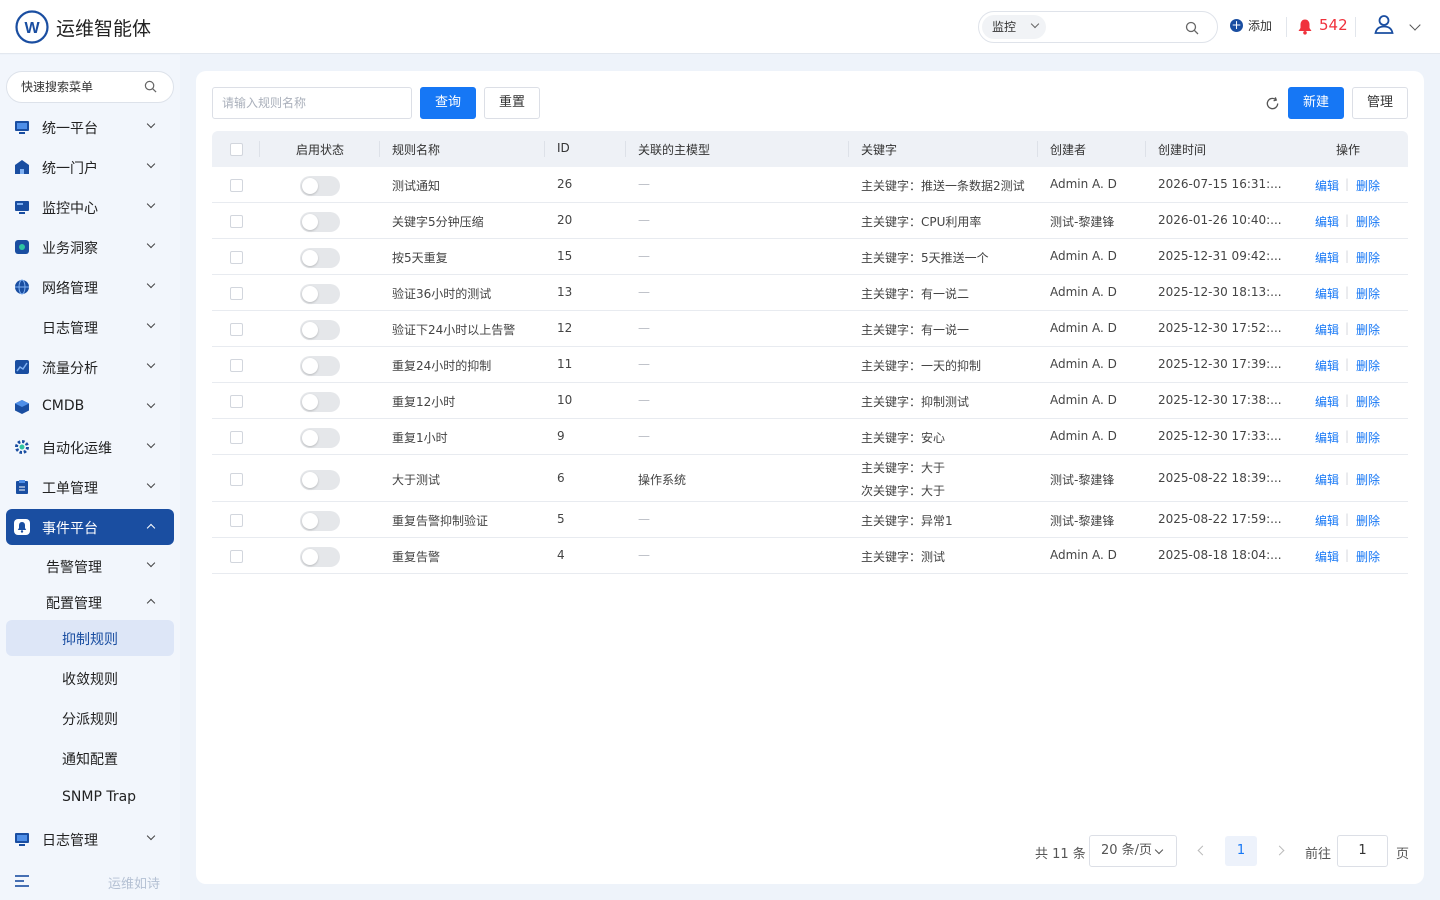 This screenshot has width=1440, height=900. What do you see at coordinates (1380, 103) in the screenshot?
I see `manage-button: 管理` at bounding box center [1380, 103].